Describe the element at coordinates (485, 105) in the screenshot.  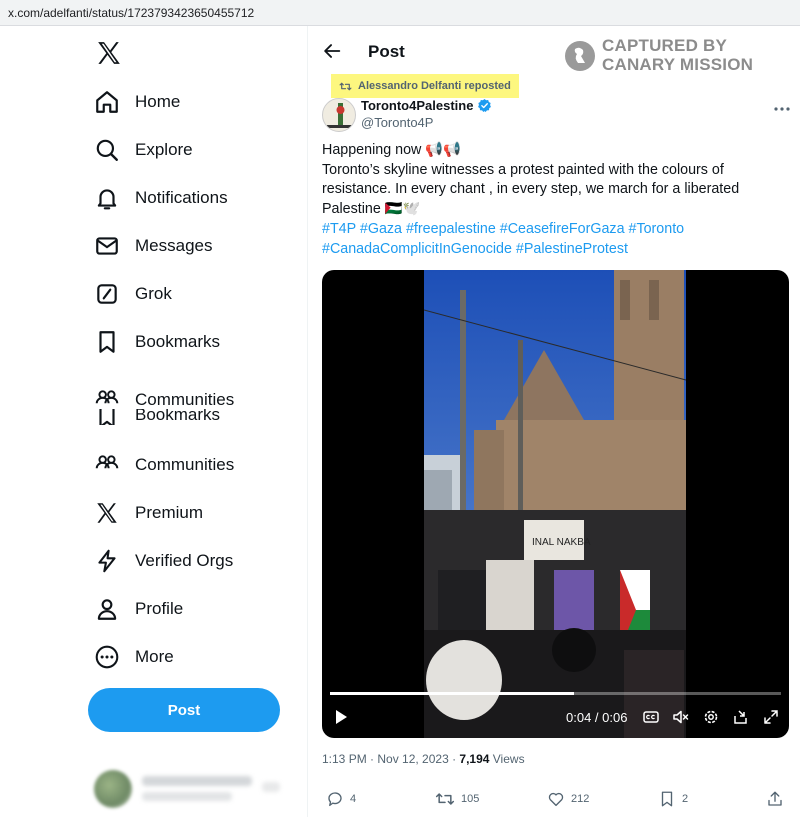
I see `verified-badge-icon` at that location.